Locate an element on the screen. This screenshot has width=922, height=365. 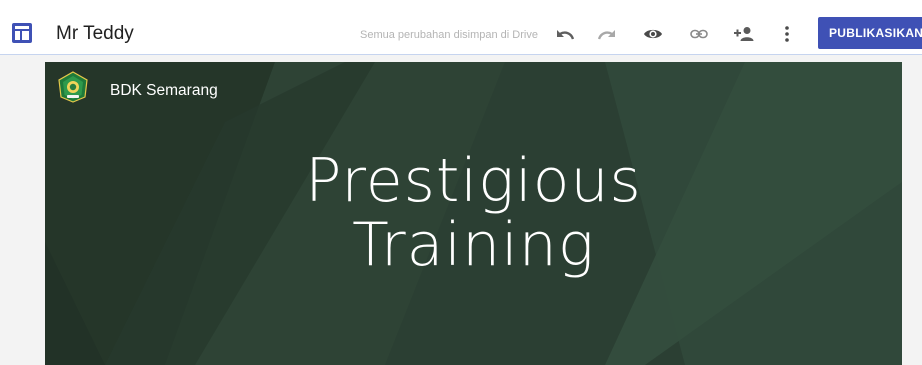
site-name: BDK Semarang is located at coordinates (164, 91).